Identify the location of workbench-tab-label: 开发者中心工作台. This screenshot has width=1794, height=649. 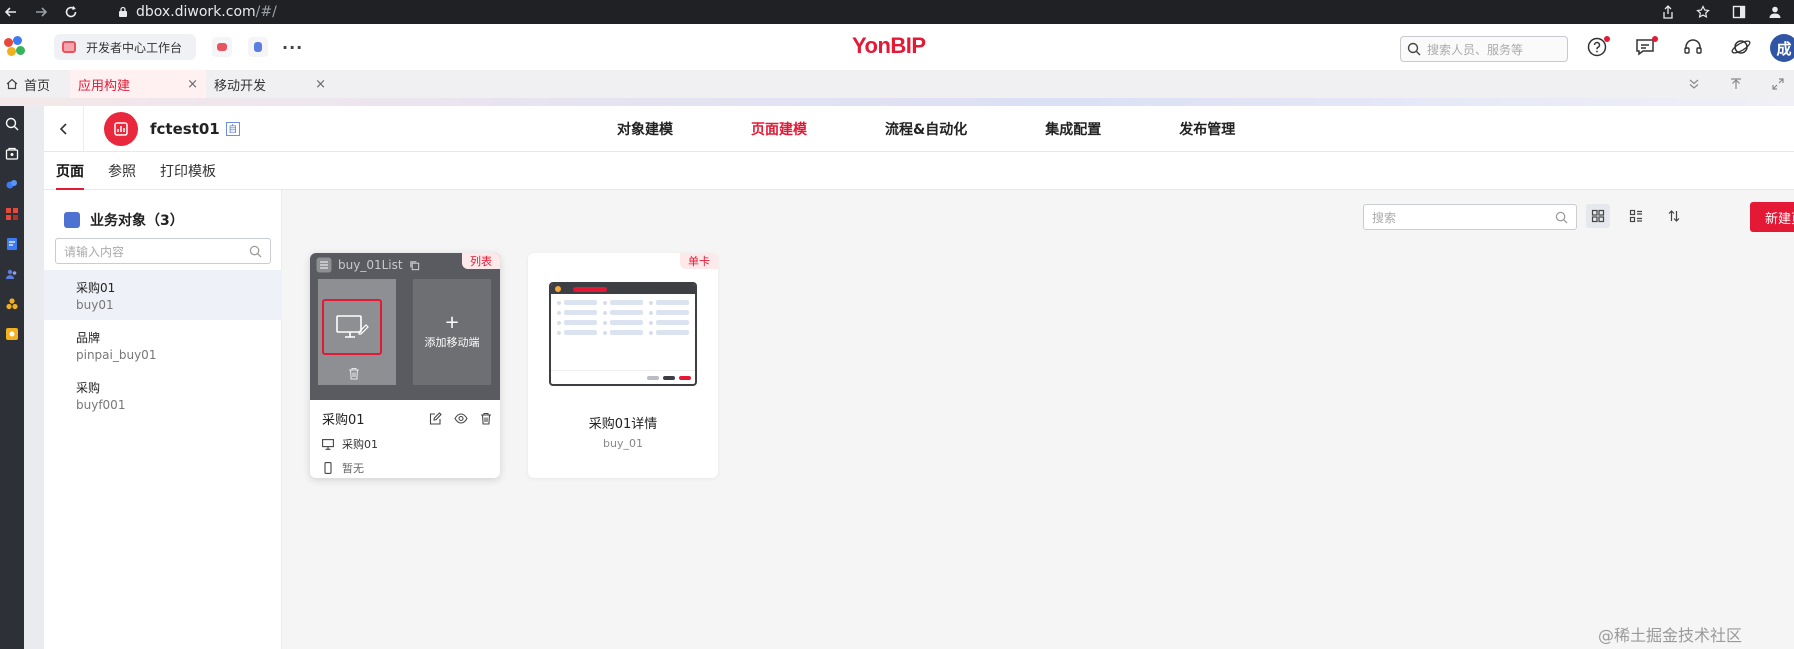
(134, 47).